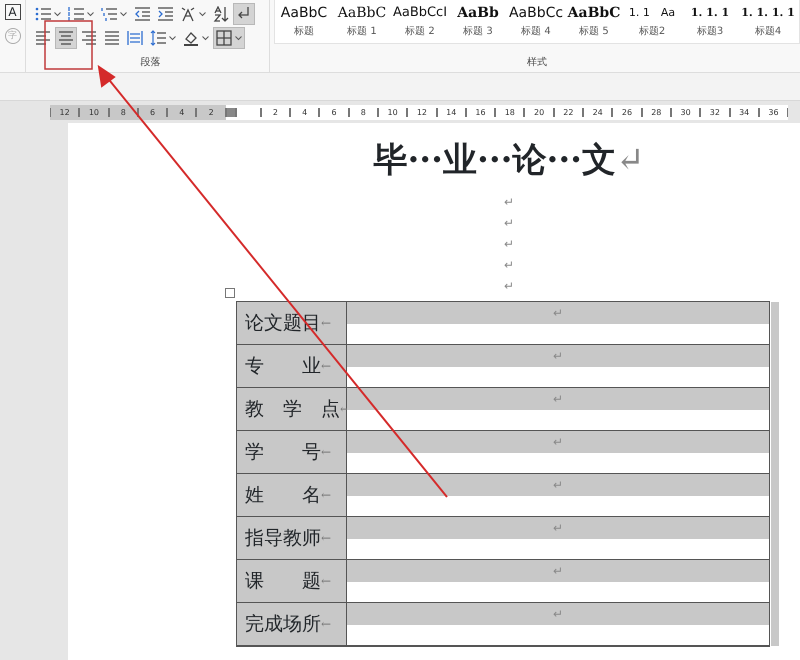  What do you see at coordinates (494, 160) in the screenshot?
I see `document-title: 毕···业···论···文` at bounding box center [494, 160].